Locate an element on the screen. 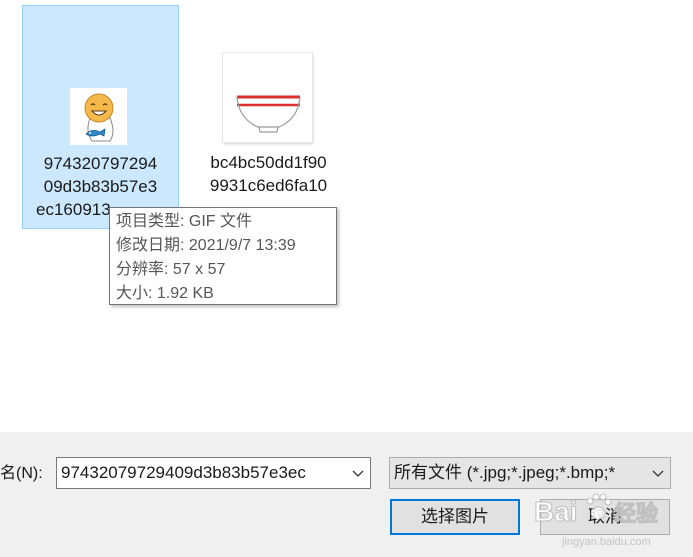  tooltip-size: 大小: 1.92 KB is located at coordinates (165, 293).